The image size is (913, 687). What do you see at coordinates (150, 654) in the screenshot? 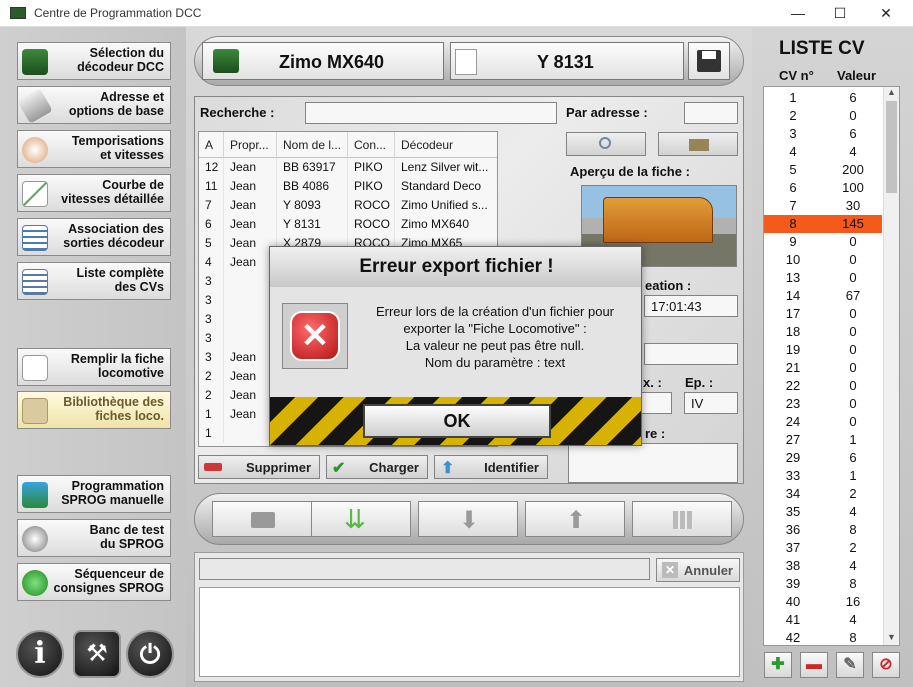
I see `power-button: ⏻` at bounding box center [150, 654].